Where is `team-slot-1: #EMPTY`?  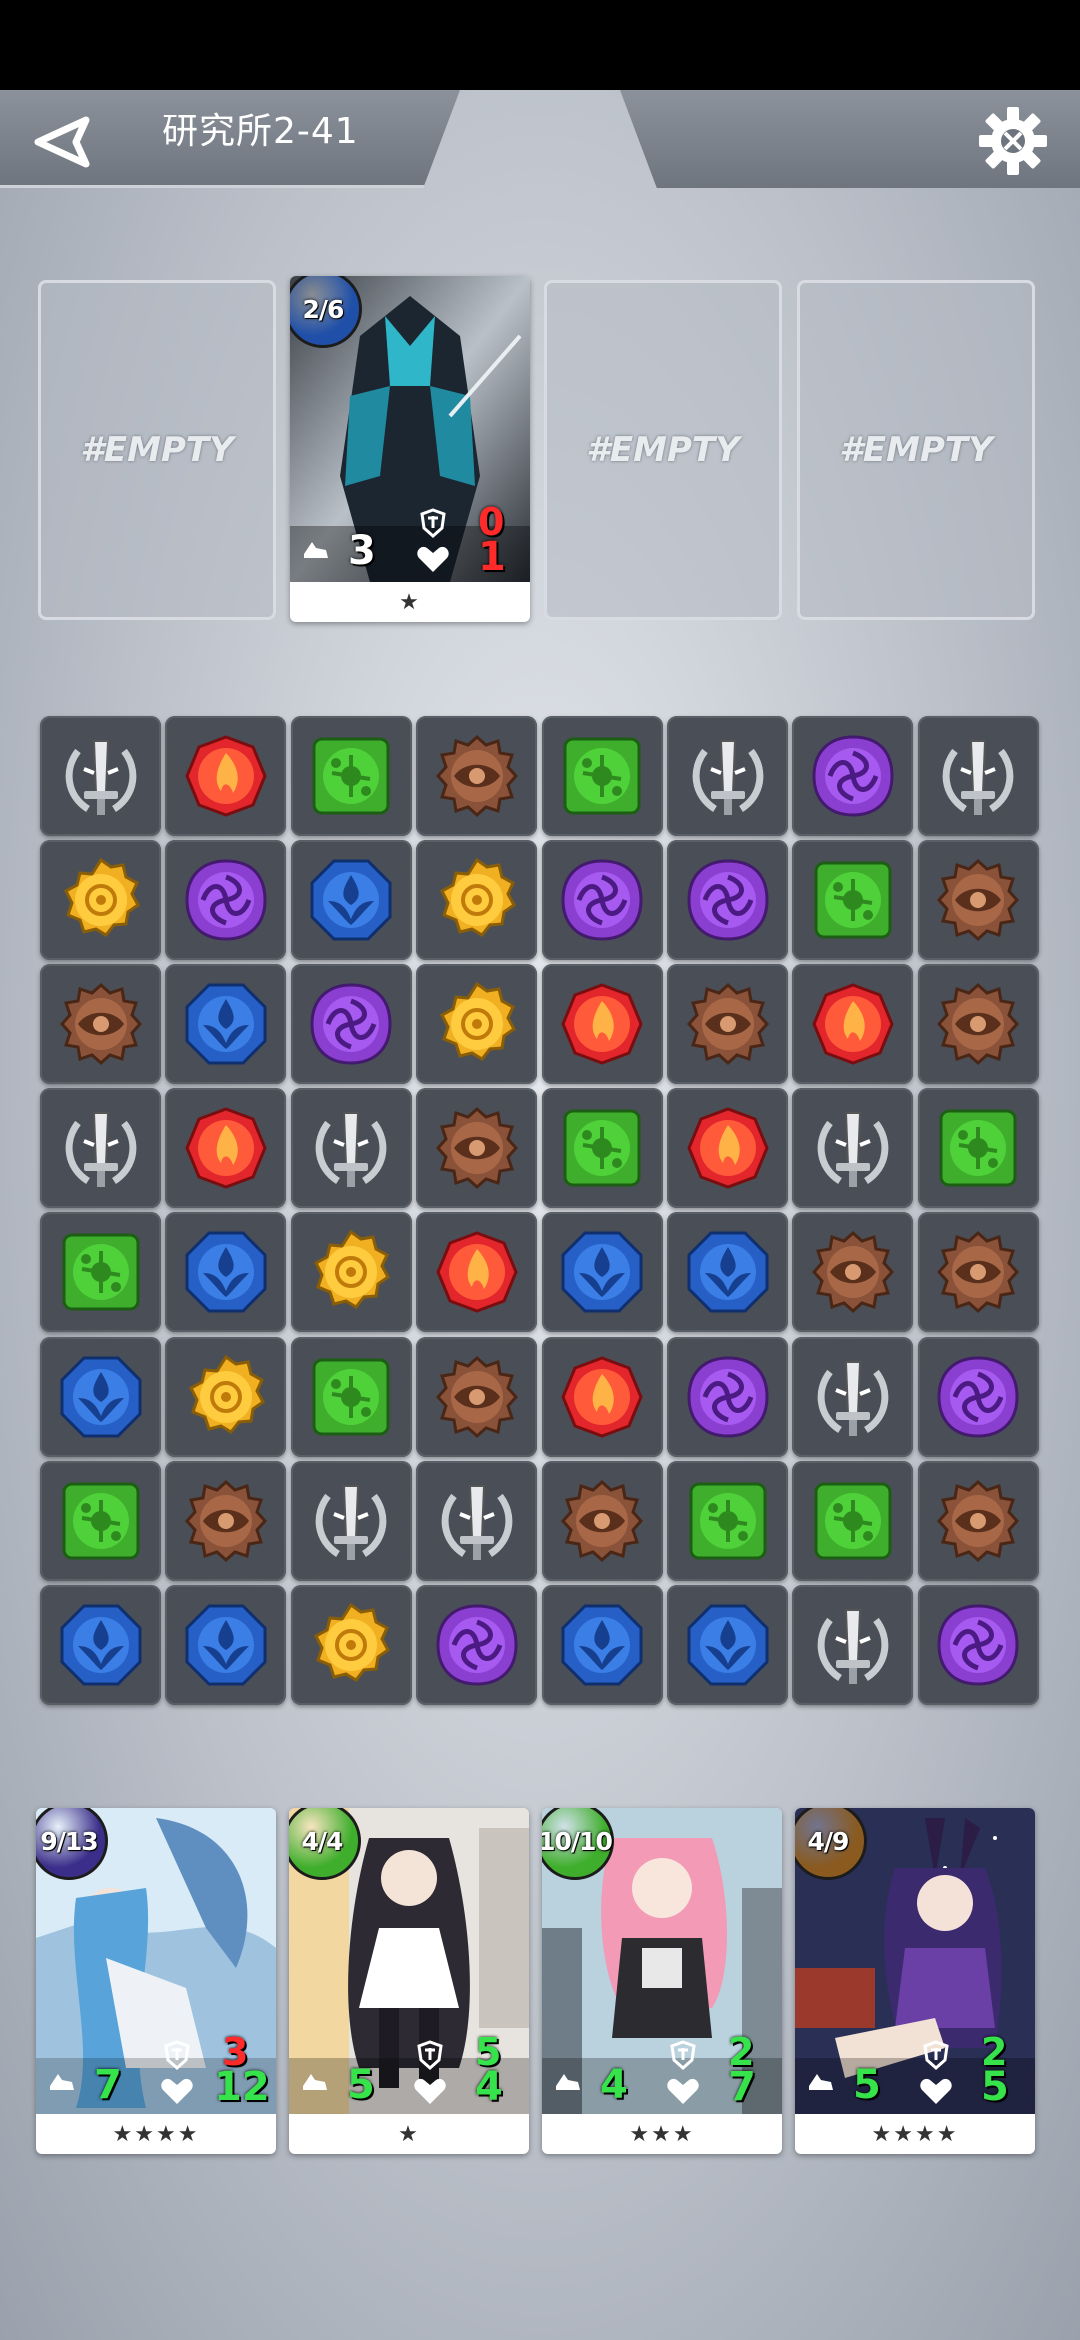
team-slot-1: #EMPTY is located at coordinates (157, 450).